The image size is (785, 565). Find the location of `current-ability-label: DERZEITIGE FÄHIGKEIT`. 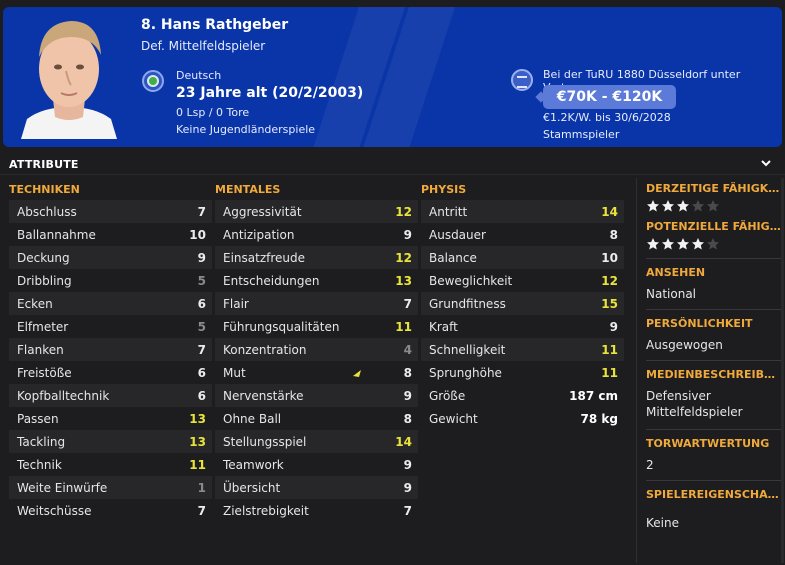

current-ability-label: DERZEITIGE FÄHIGKEIT is located at coordinates (714, 188).